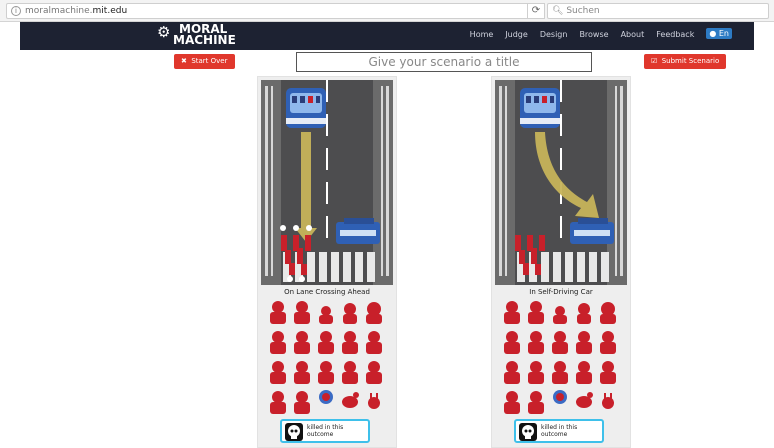  I want to click on logo-line2: MACHINE, so click(204, 40).